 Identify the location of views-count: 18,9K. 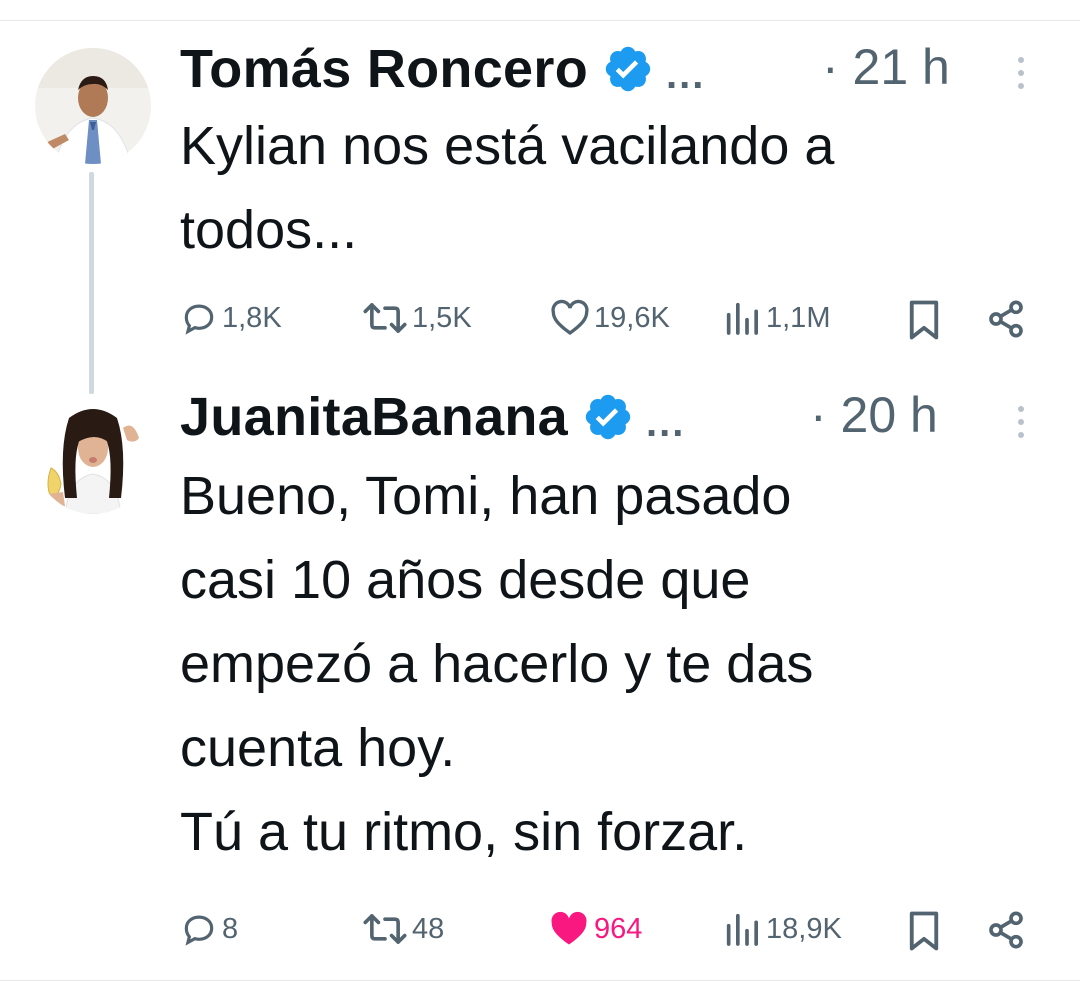
(804, 928).